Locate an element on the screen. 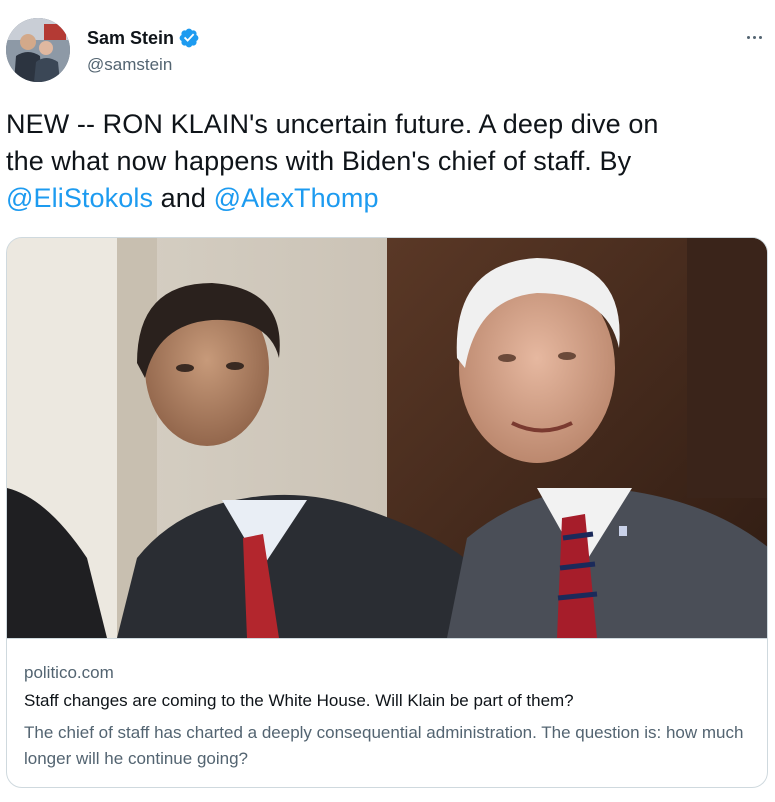  more-options-button is located at coordinates (754, 37).